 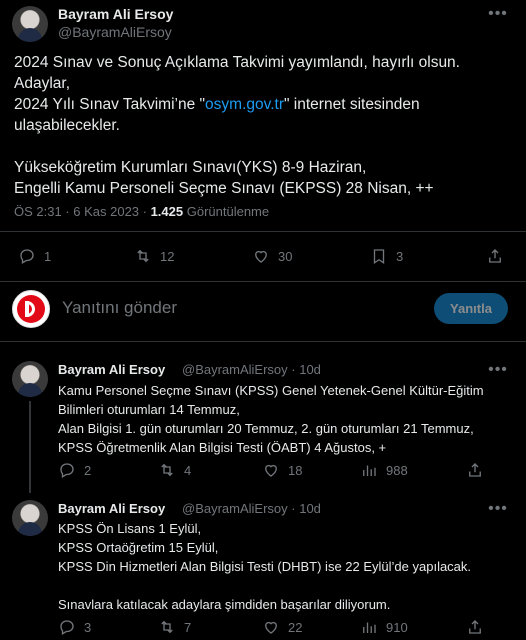 What do you see at coordinates (226, 211) in the screenshot?
I see `views-label: Görüntülenme` at bounding box center [226, 211].